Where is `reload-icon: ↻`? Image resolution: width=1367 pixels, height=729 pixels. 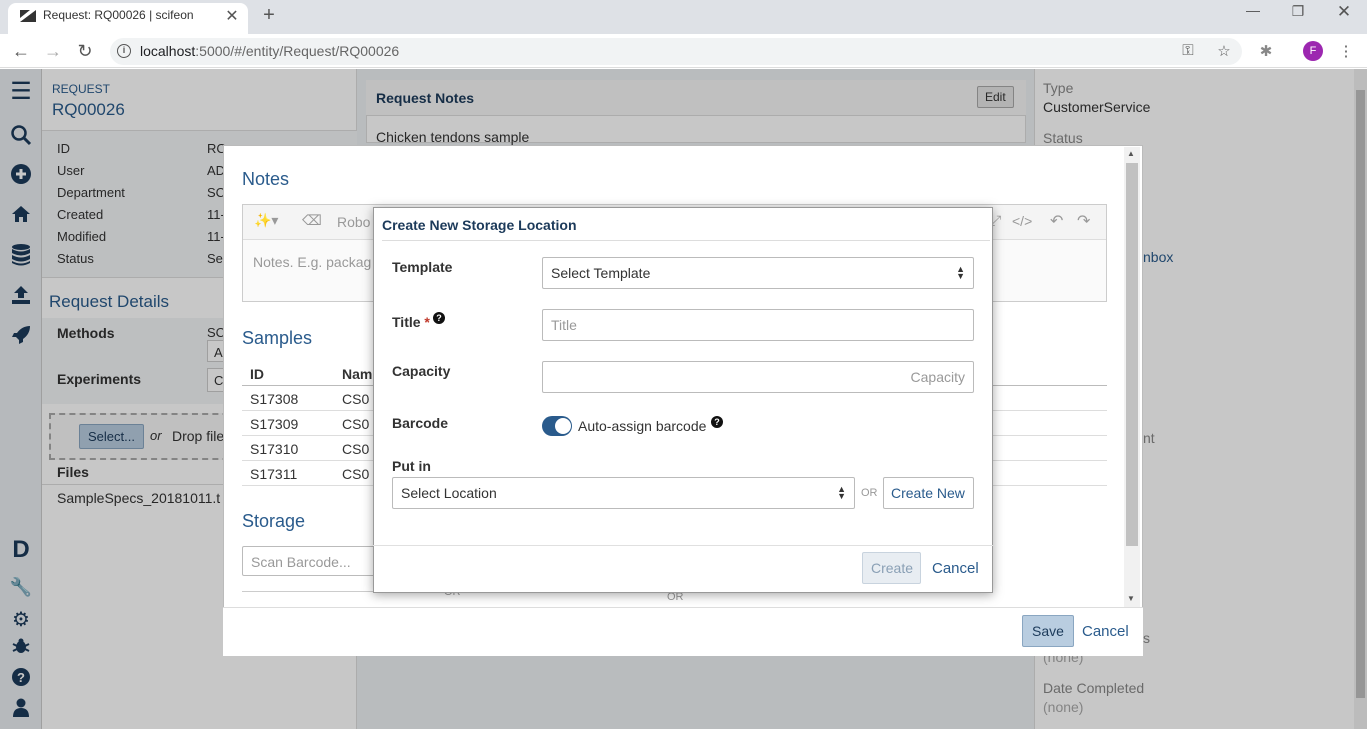
reload-icon: ↻ is located at coordinates (85, 51).